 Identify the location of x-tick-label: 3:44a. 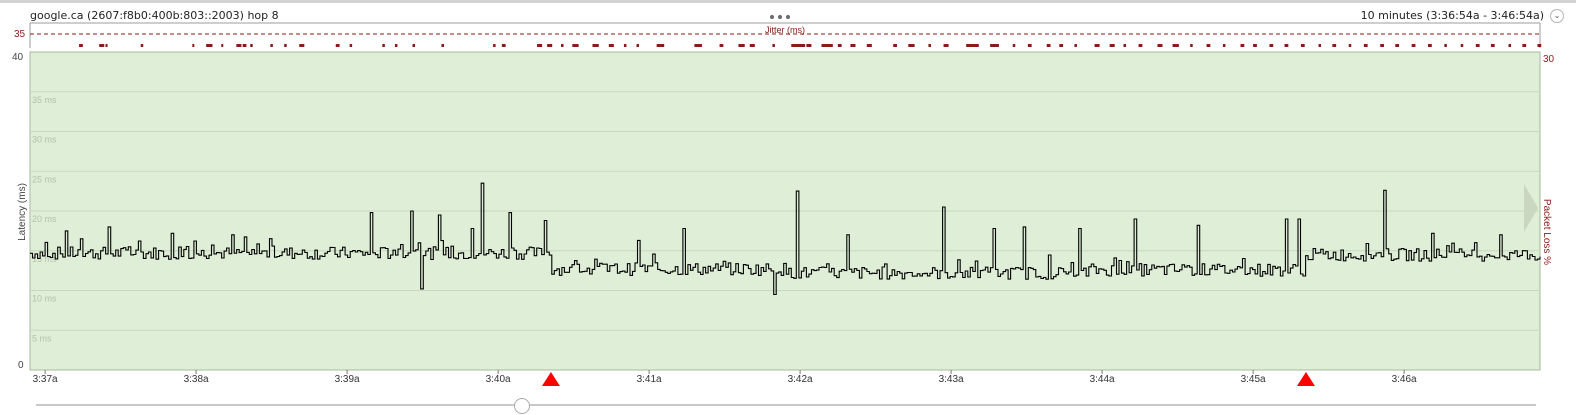
(1102, 379).